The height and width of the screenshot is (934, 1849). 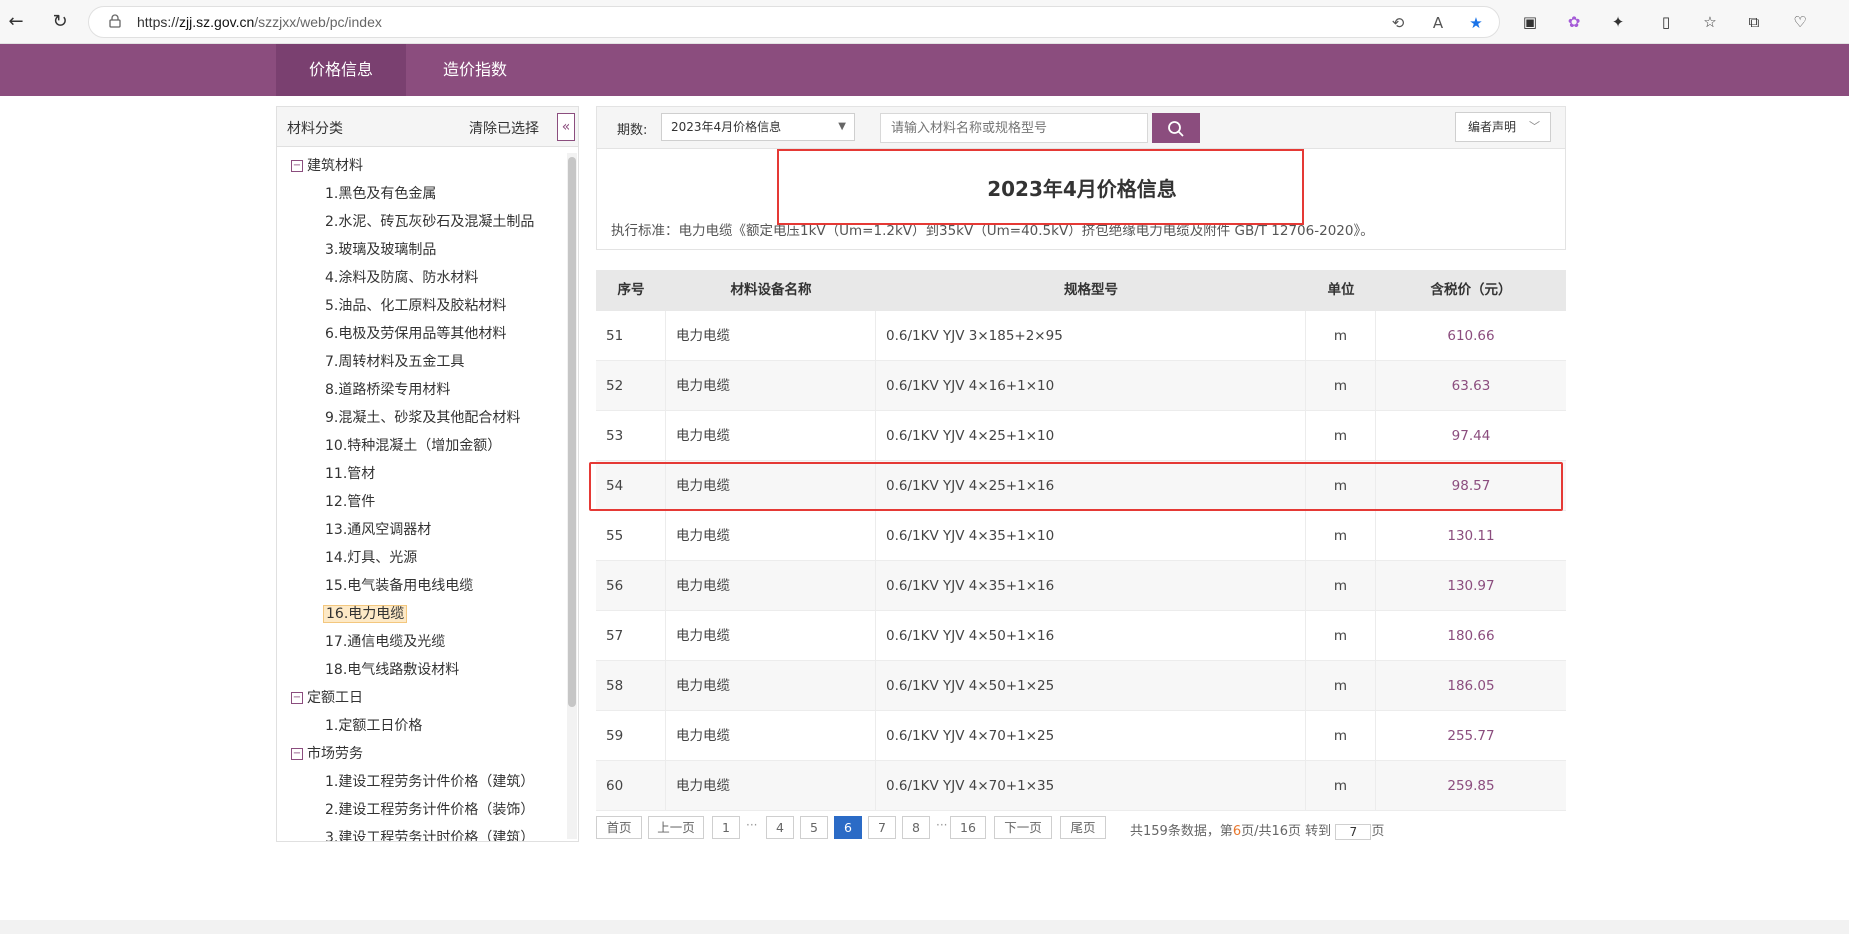 What do you see at coordinates (399, 585) in the screenshot?
I see `tree-item: 15.电气装备用电线电缆` at bounding box center [399, 585].